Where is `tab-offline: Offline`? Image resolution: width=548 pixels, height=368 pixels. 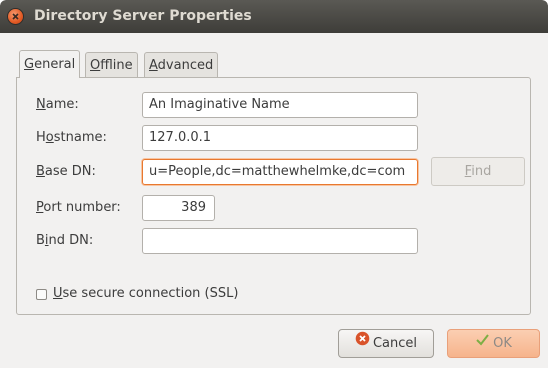 tab-offline: Offline is located at coordinates (111, 64).